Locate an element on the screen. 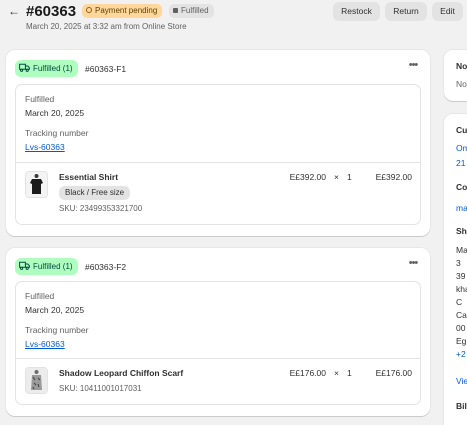 The height and width of the screenshot is (425, 467). address-line: 3 is located at coordinates (458, 263).